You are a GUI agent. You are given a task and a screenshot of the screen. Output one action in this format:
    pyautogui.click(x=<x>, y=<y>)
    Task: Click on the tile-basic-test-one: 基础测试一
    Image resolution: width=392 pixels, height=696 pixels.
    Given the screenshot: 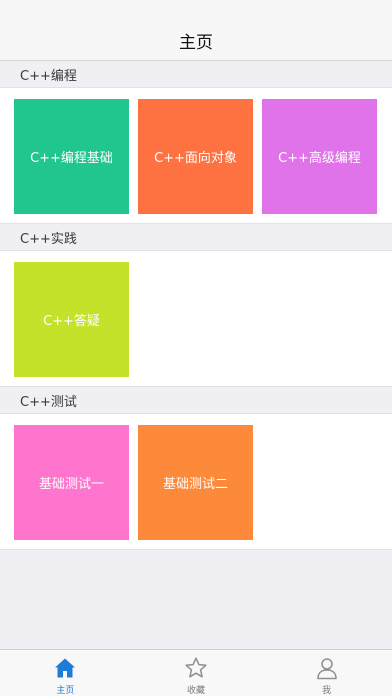 What is the action you would take?
    pyautogui.click(x=71, y=482)
    